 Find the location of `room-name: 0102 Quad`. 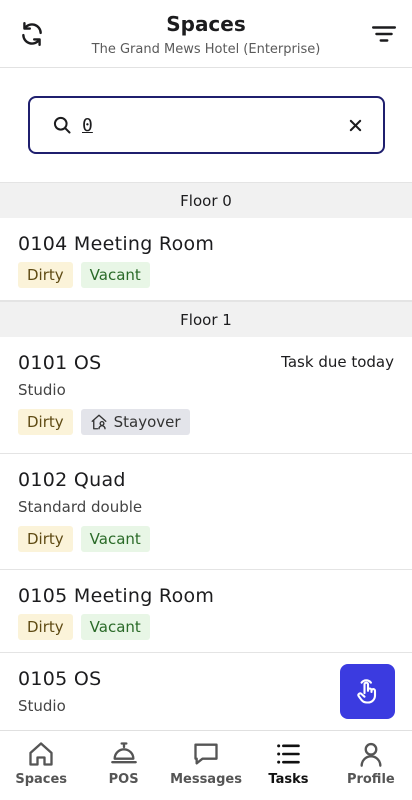

room-name: 0102 Quad is located at coordinates (72, 480).